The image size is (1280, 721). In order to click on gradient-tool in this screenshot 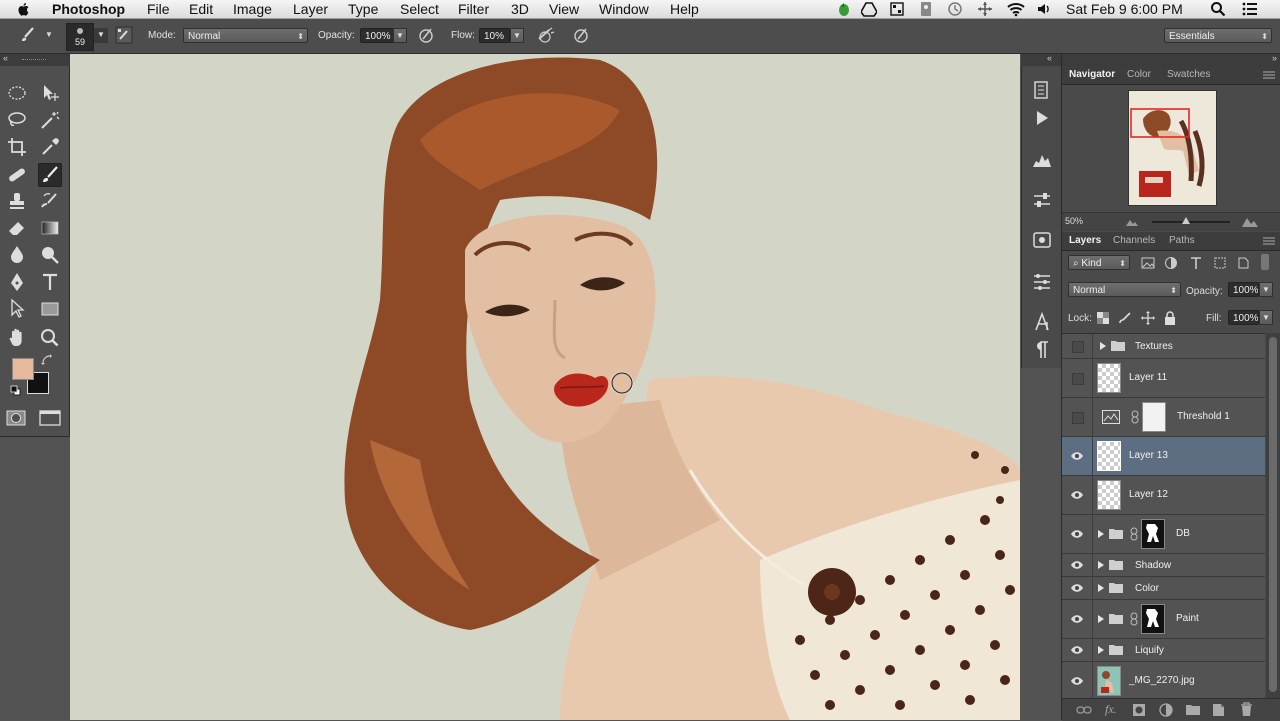, I will do `click(50, 228)`.